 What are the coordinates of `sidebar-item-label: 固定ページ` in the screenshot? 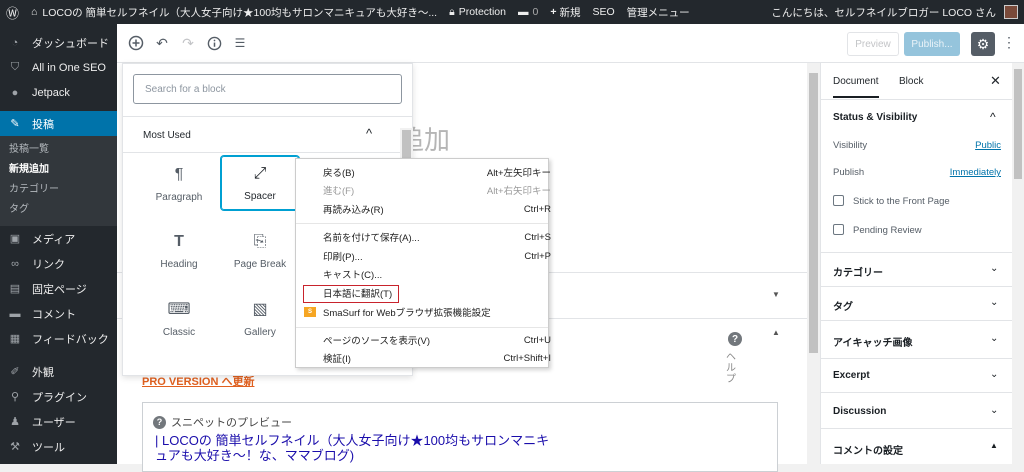 It's located at (59, 289).